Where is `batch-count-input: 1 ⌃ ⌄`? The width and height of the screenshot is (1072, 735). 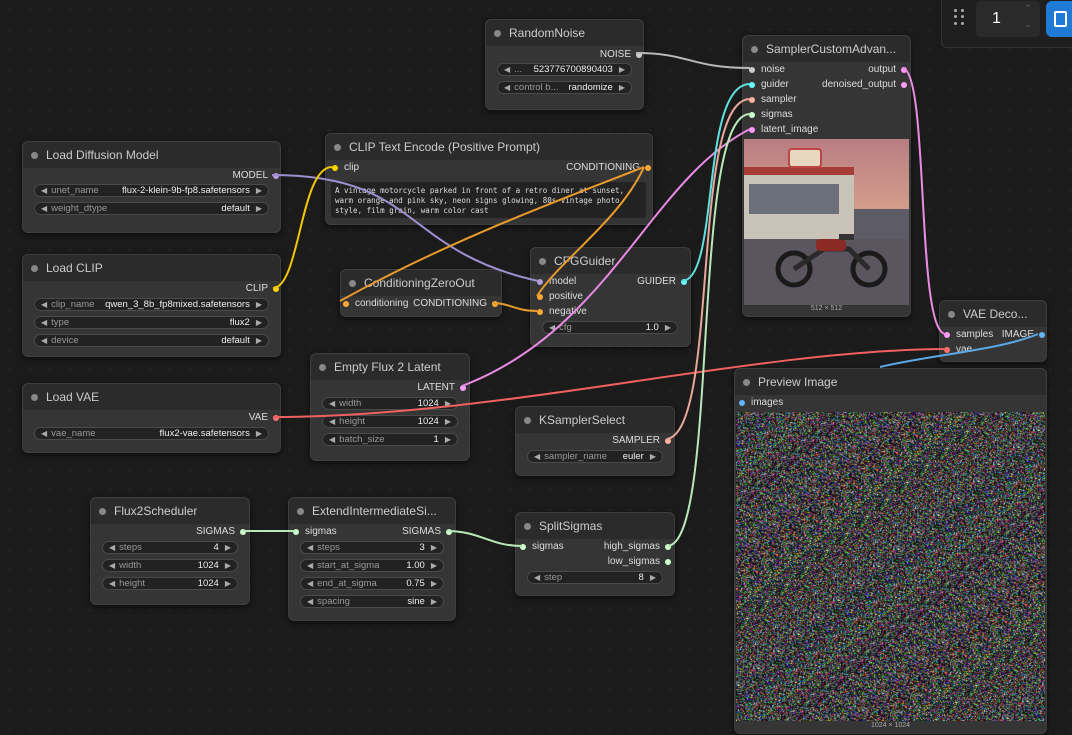 batch-count-input: 1 ⌃ ⌄ is located at coordinates (1008, 19).